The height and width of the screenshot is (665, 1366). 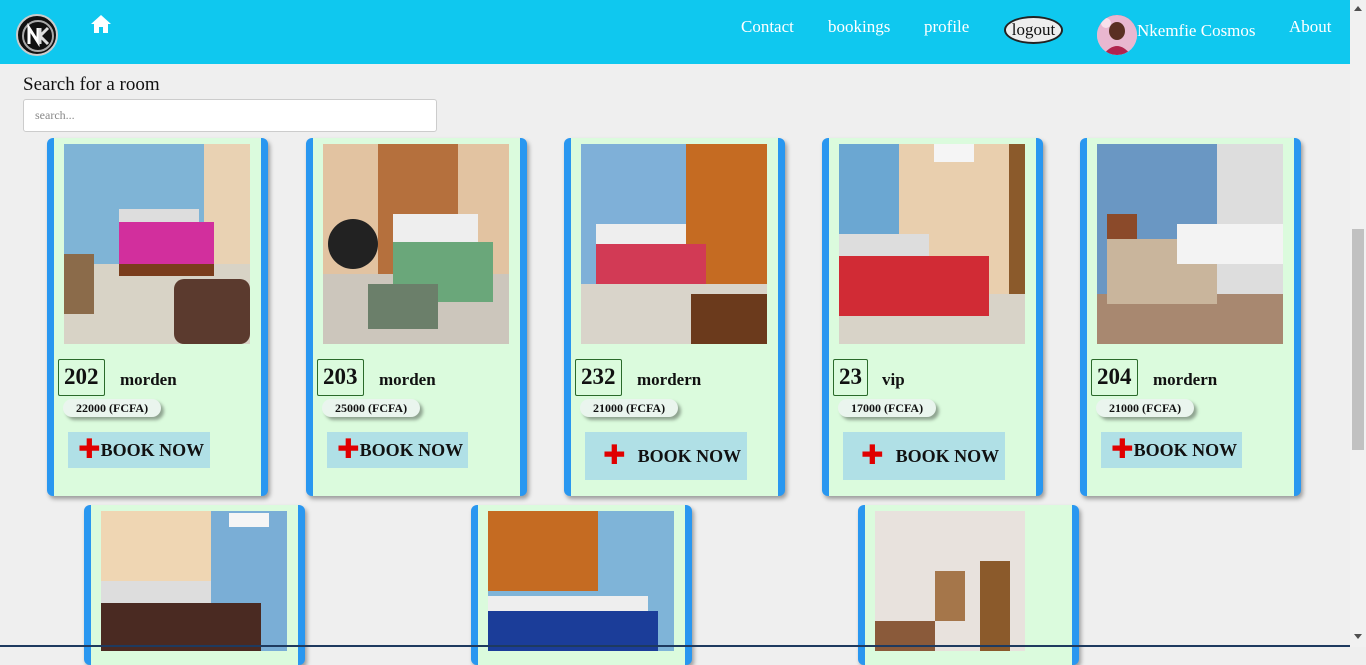 I want to click on room-number: 204, so click(x=1114, y=377).